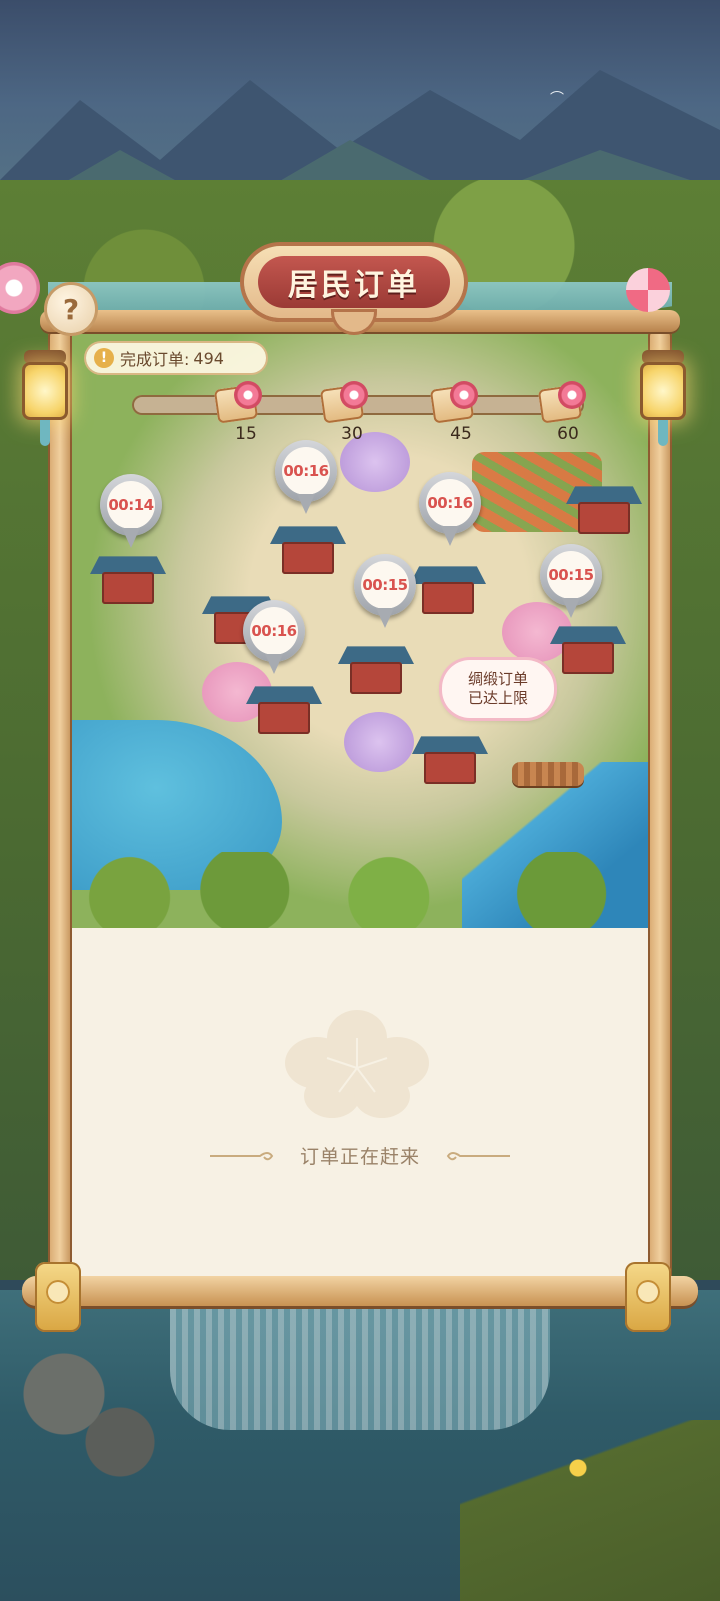  I want to click on milestone-label: 60, so click(568, 434).